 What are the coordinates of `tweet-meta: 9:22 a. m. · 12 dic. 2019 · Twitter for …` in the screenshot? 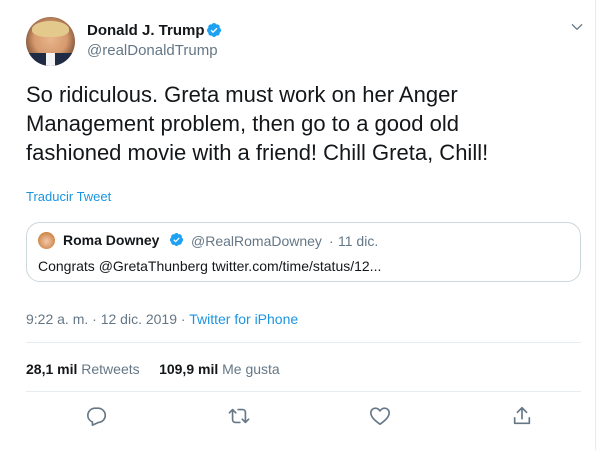 It's located at (162, 319).